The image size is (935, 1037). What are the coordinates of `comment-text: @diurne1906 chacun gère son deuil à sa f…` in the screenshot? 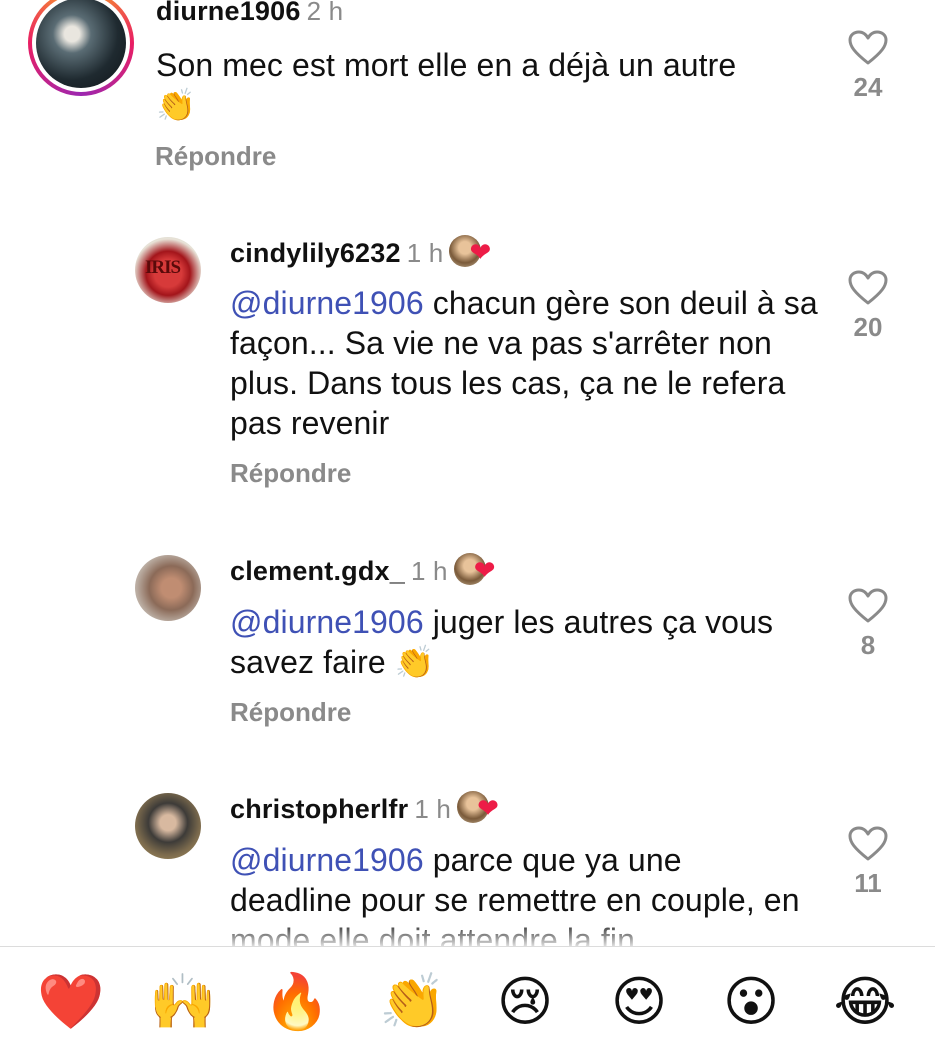 It's located at (530, 363).